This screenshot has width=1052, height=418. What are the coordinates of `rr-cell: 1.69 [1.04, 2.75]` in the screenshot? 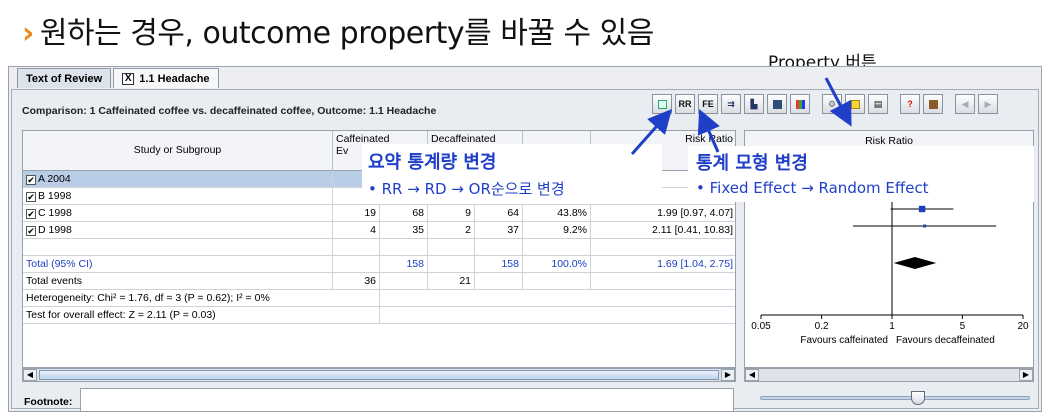 It's located at (663, 264).